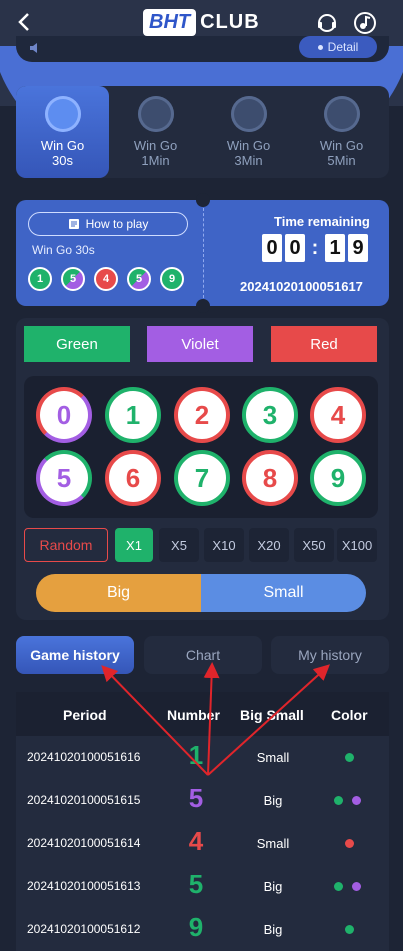 The height and width of the screenshot is (951, 403). What do you see at coordinates (134, 545) in the screenshot?
I see `multiplier-x1: X1` at bounding box center [134, 545].